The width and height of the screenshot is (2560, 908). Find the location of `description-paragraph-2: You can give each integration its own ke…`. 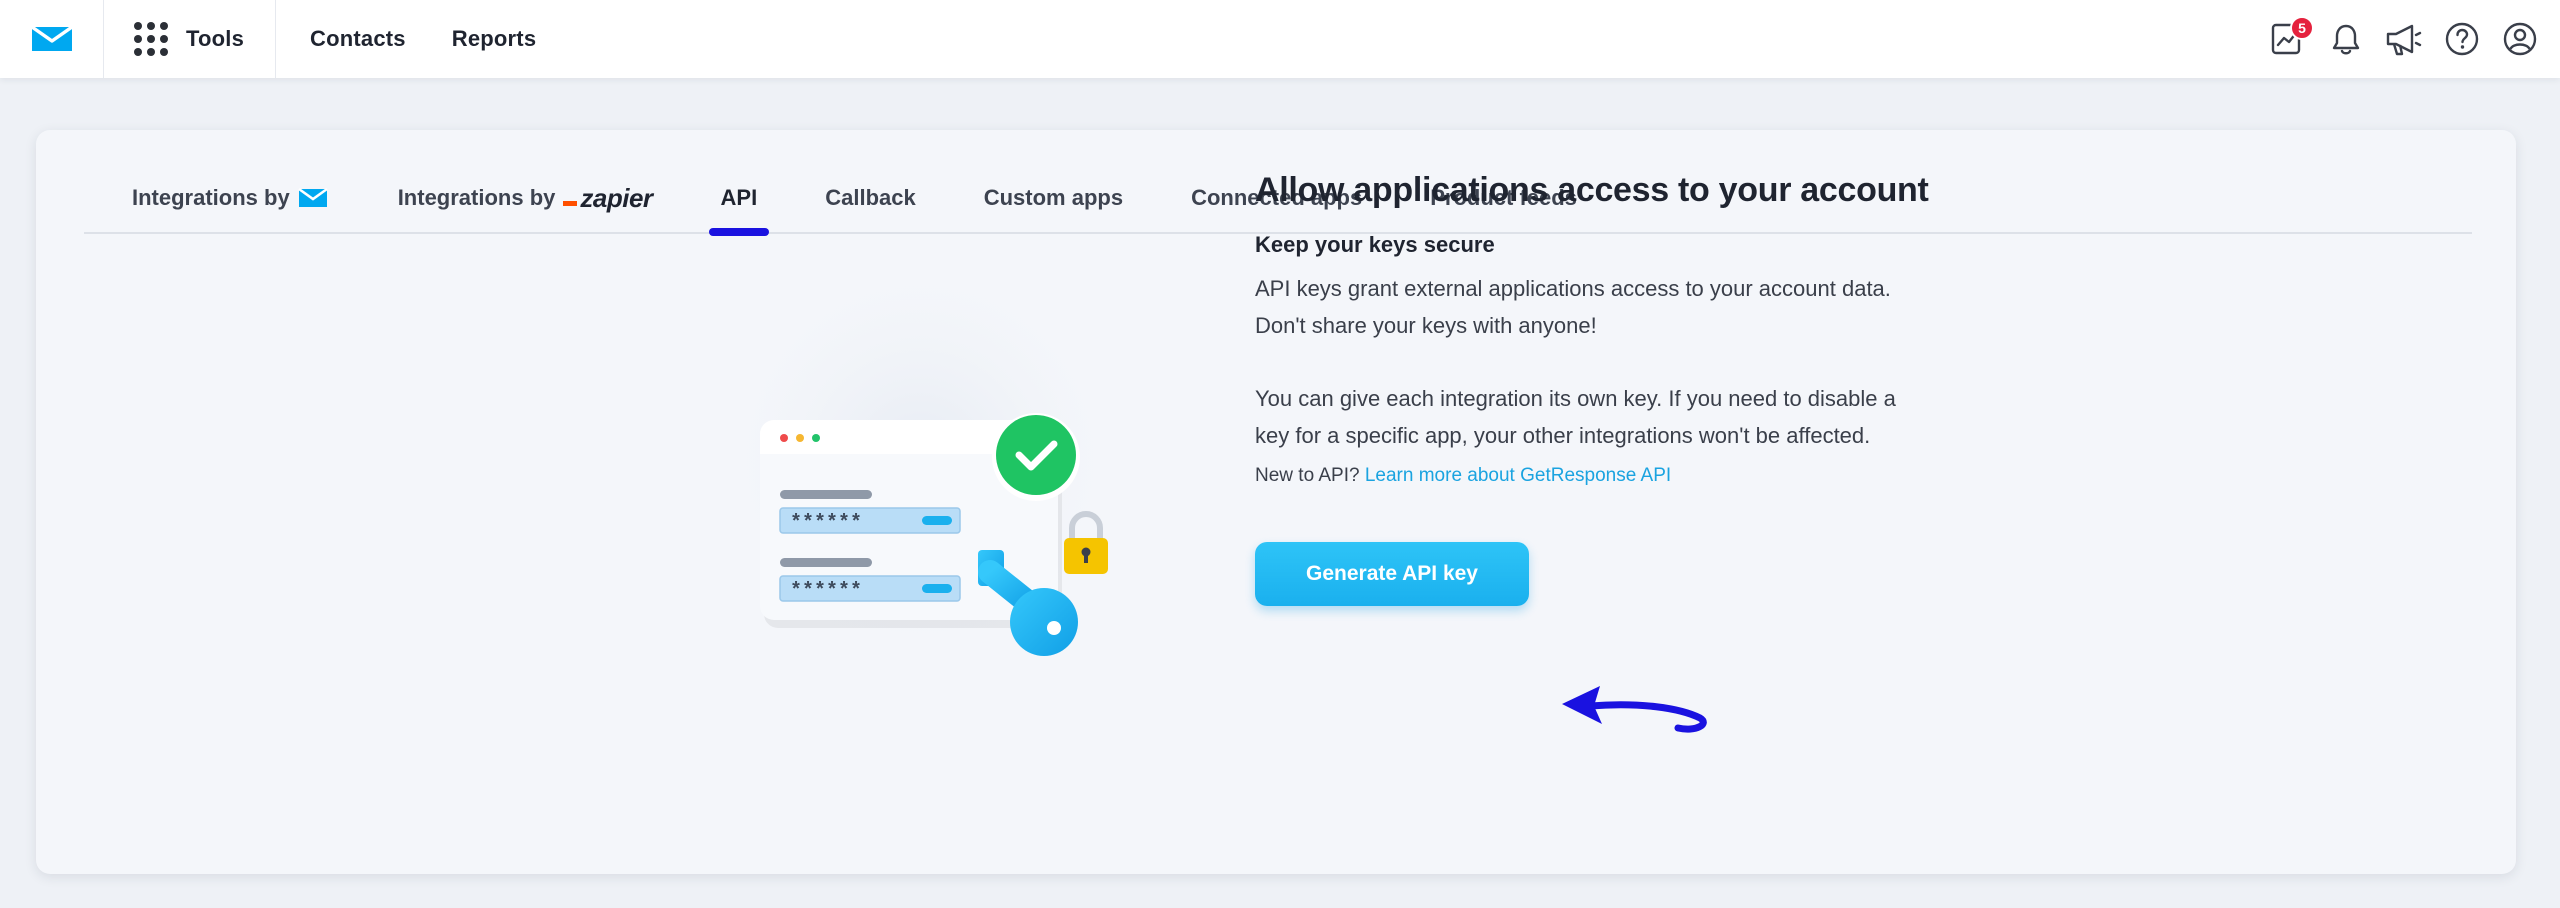

description-paragraph-2: You can give each integration its own ke… is located at coordinates (1575, 417).